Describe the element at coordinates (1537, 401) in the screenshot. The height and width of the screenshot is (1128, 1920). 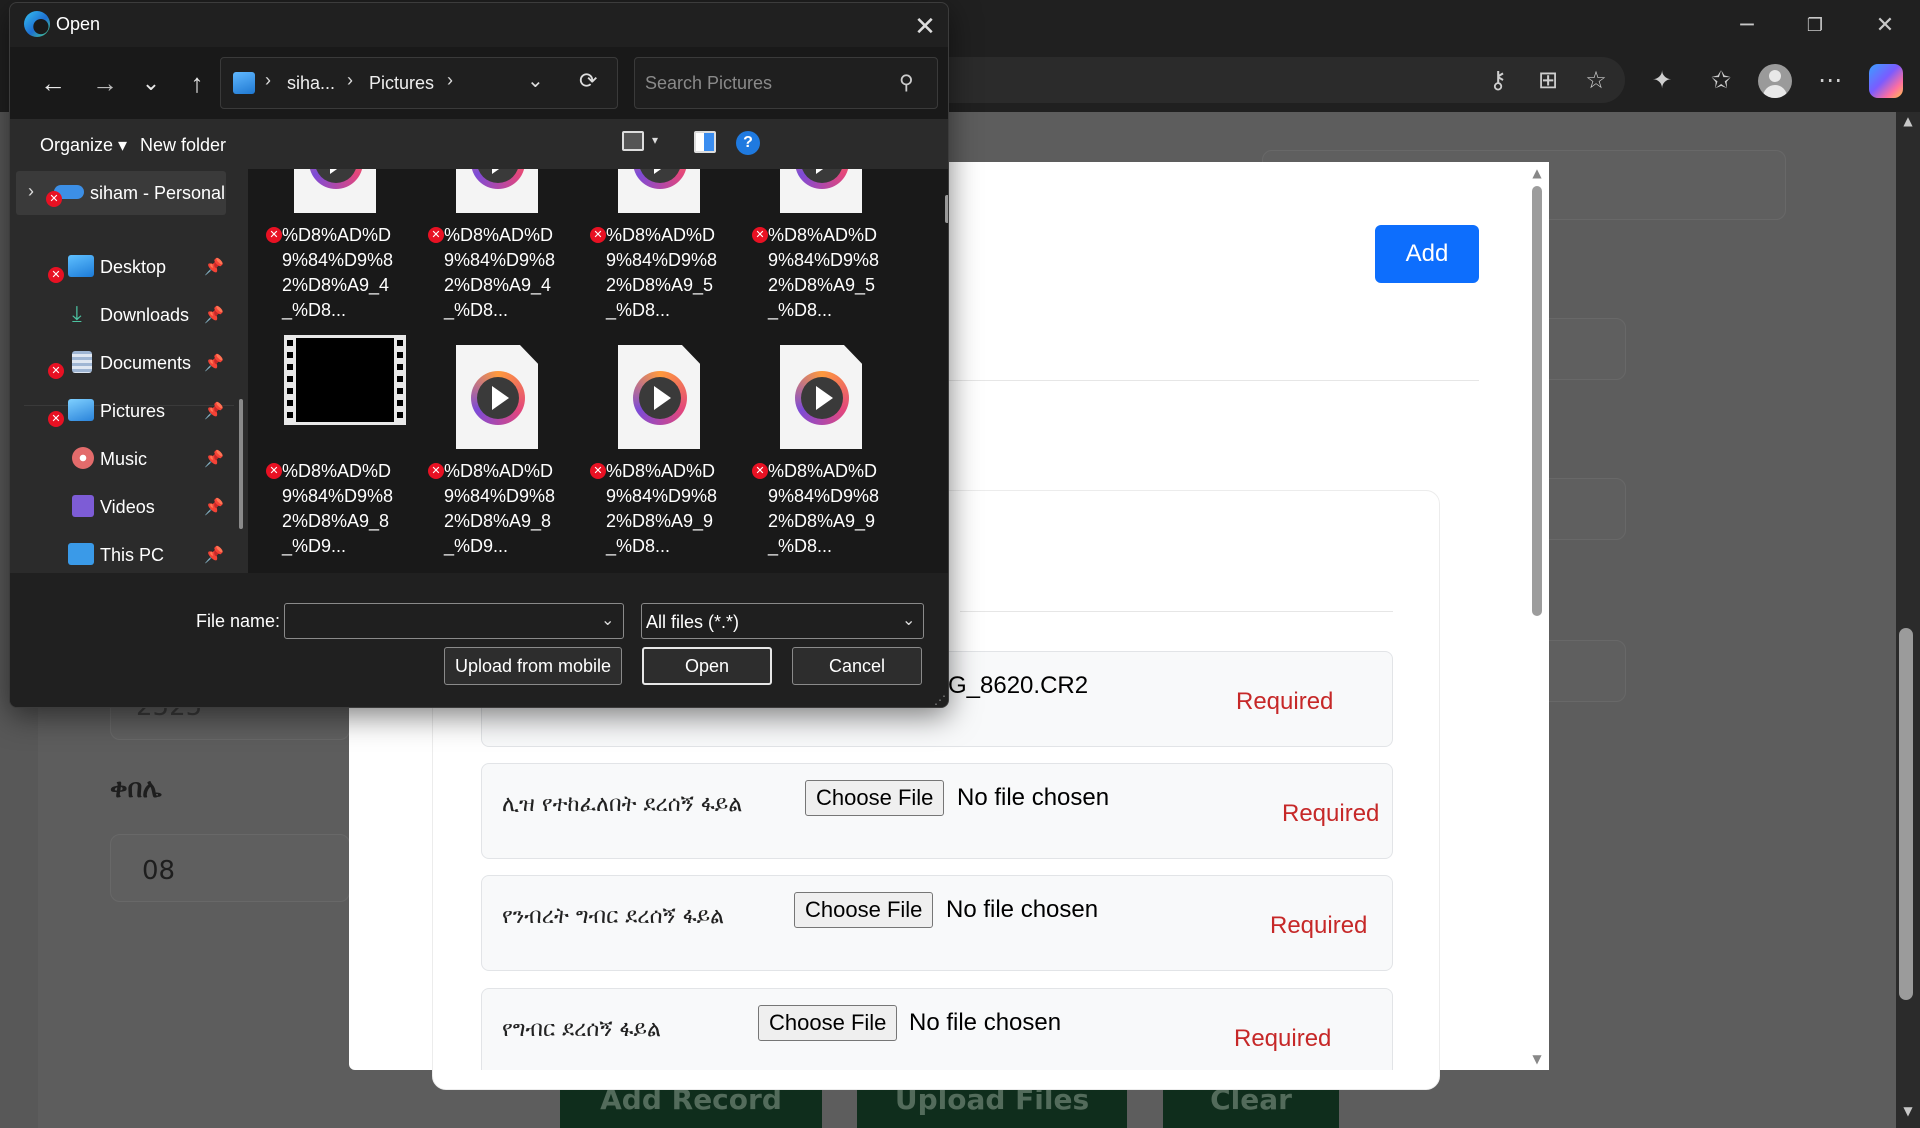
I see `modal-scrollbar-thumb` at that location.